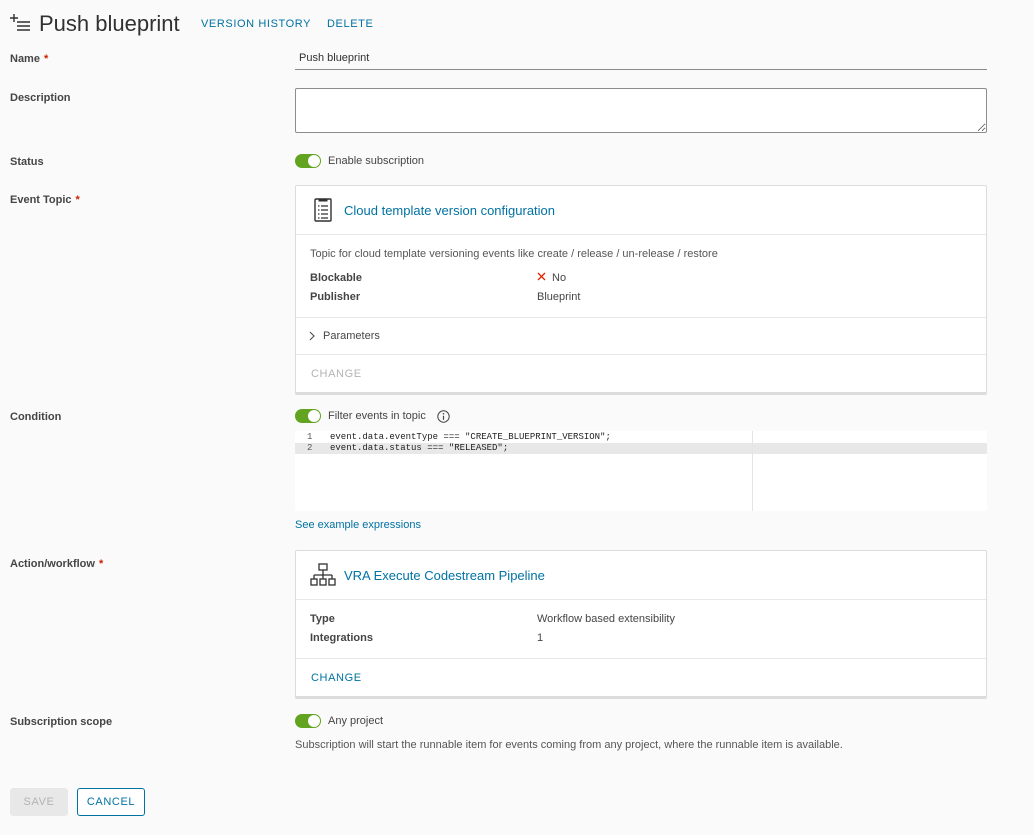 The height and width of the screenshot is (835, 1034). I want to click on integrations-value: 1, so click(540, 637).